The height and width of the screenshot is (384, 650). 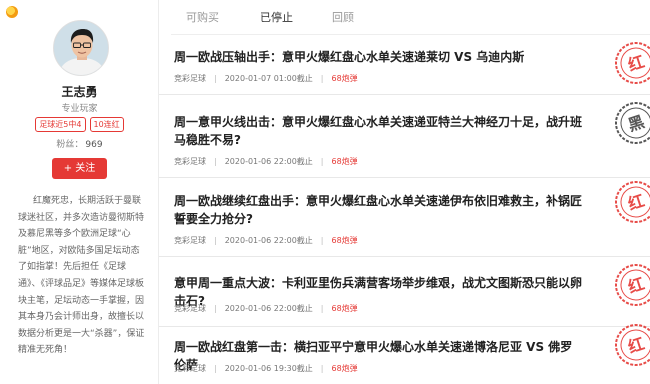 I want to click on username: 王志勇, so click(x=79, y=92).